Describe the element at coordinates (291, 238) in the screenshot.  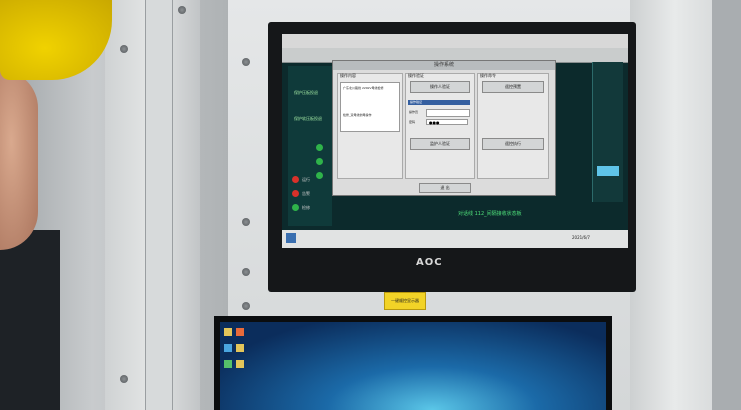
I see `start-icon` at that location.